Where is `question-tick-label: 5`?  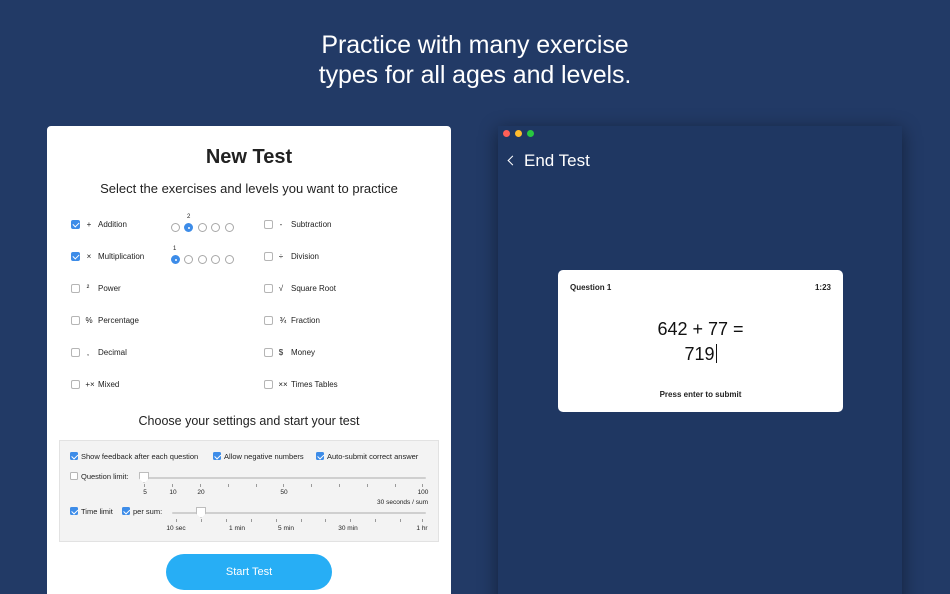 question-tick-label: 5 is located at coordinates (145, 492).